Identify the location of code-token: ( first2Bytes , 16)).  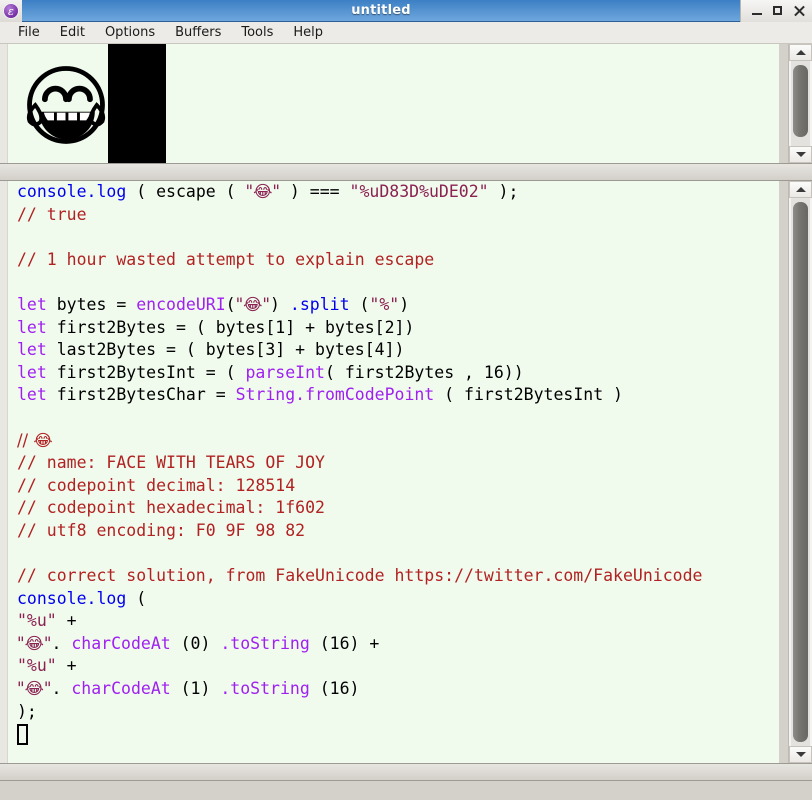
(424, 372).